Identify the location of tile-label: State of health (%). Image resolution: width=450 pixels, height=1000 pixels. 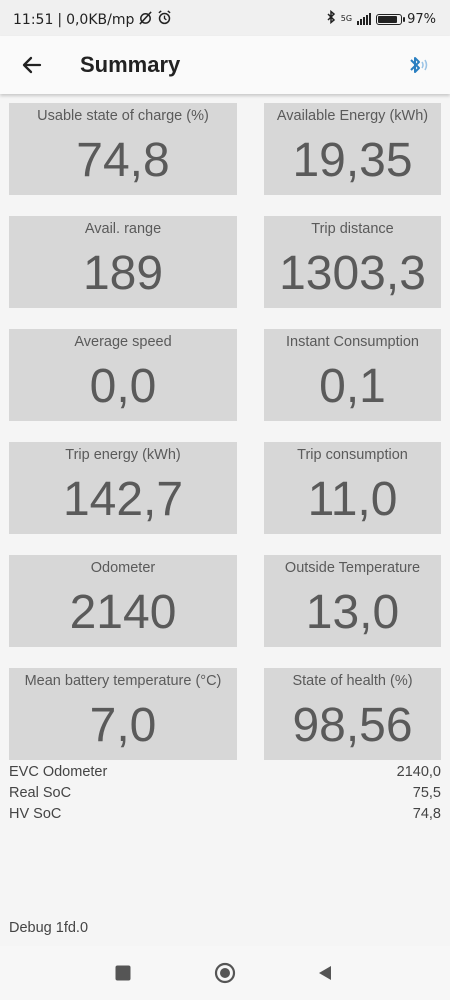
(352, 681).